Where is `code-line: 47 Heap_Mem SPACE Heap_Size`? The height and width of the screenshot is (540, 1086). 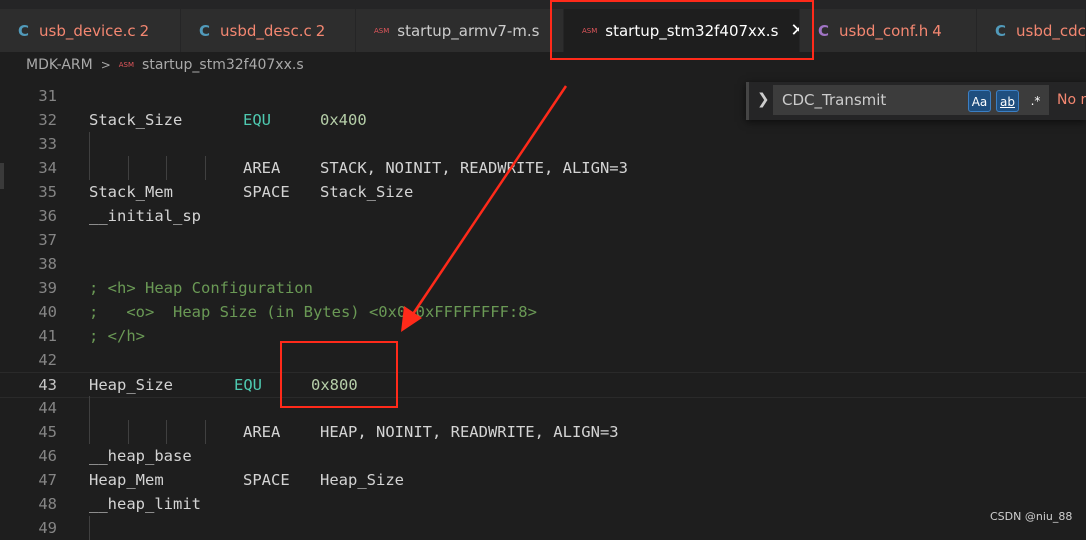 code-line: 47 Heap_Mem SPACE Heap_Size is located at coordinates (543, 480).